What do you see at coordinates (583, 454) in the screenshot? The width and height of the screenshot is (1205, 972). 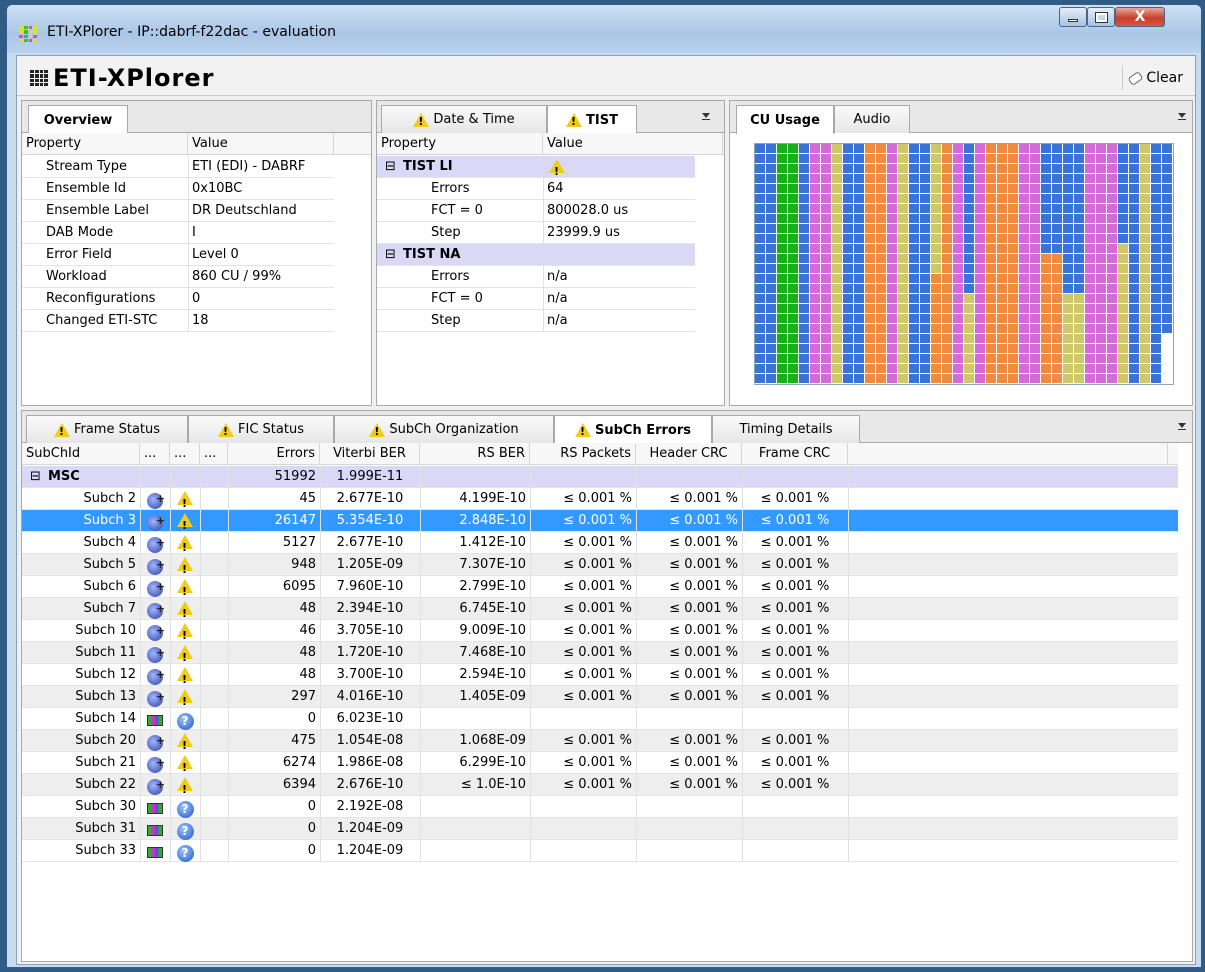 I see `col-rs-packets: RS Packets` at bounding box center [583, 454].